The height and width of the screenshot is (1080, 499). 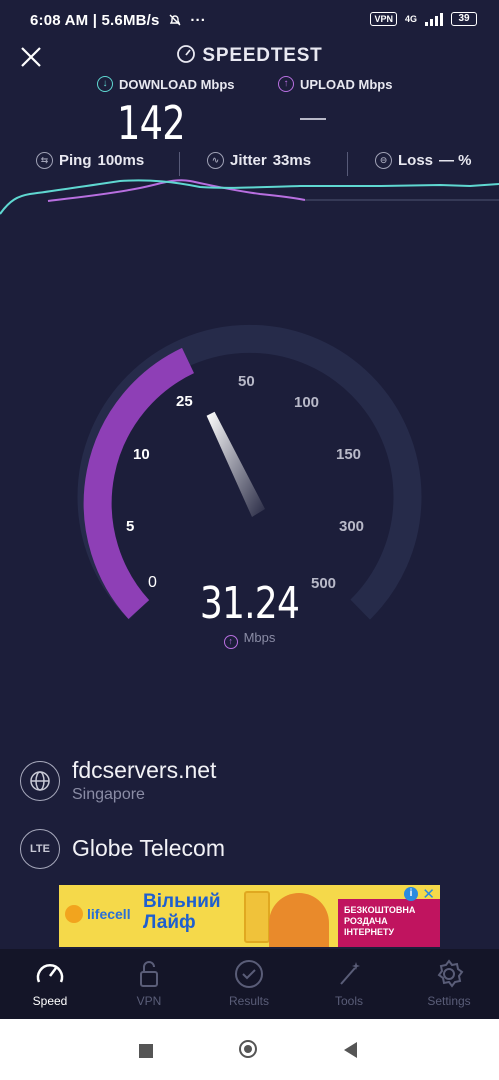 What do you see at coordinates (248, 1001) in the screenshot?
I see `nav-results-label: Results` at bounding box center [248, 1001].